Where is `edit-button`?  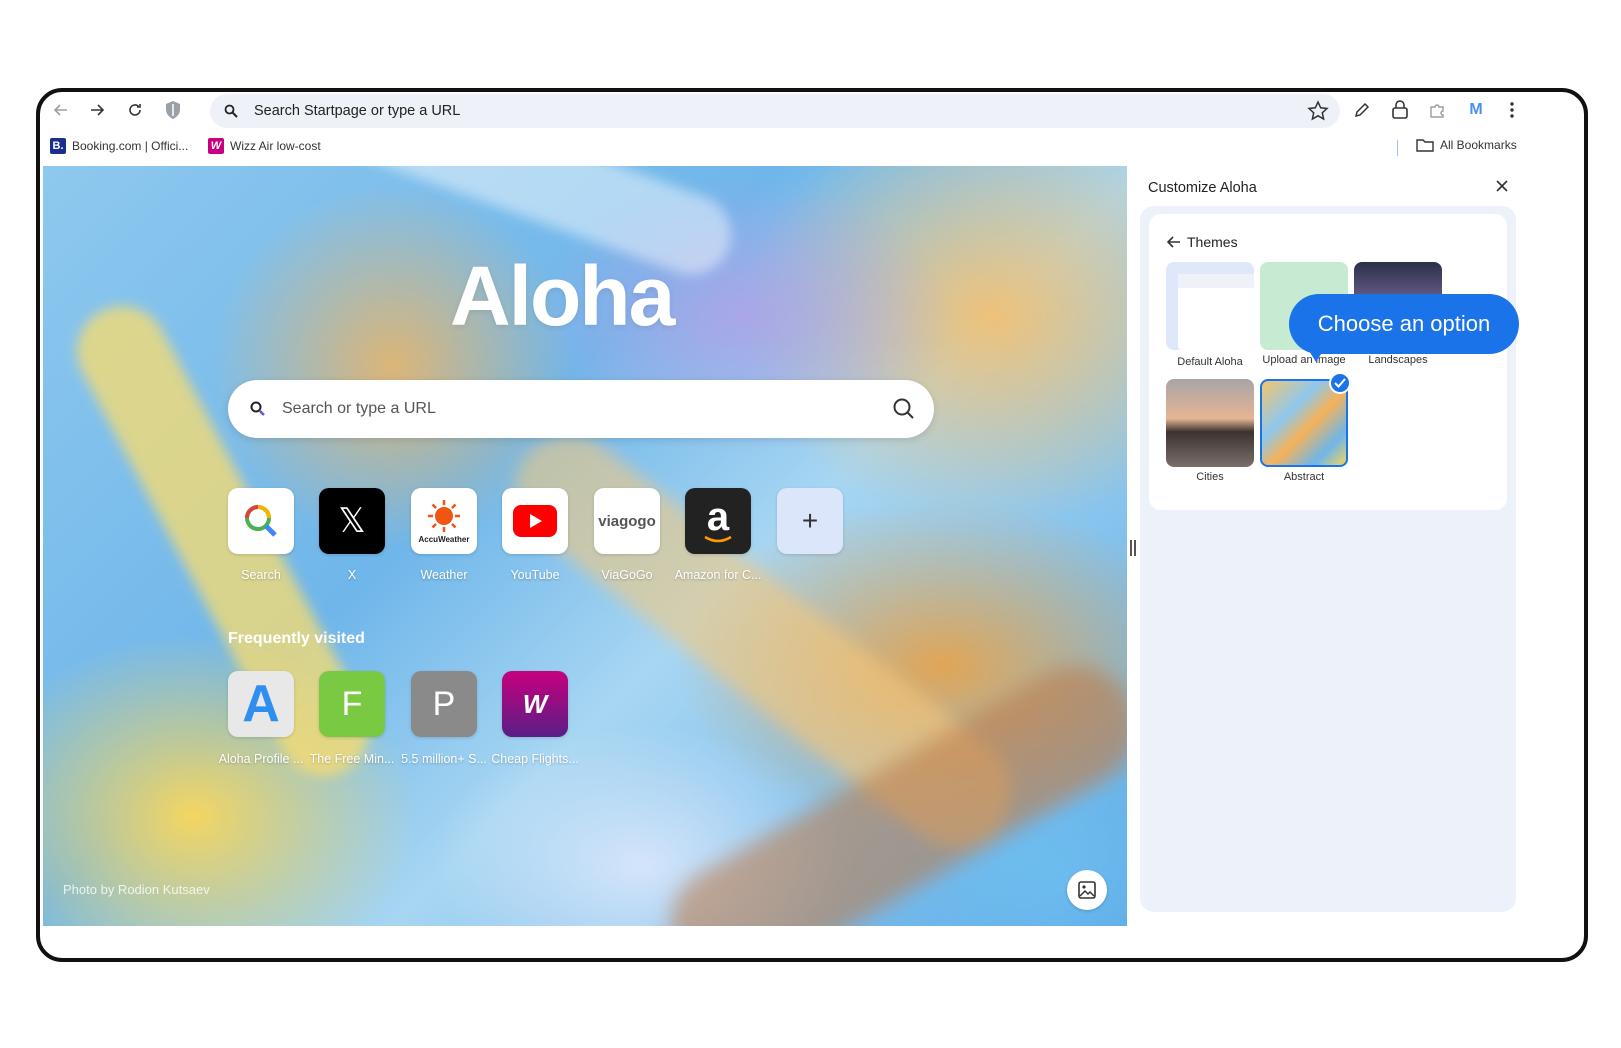
edit-button is located at coordinates (1362, 110).